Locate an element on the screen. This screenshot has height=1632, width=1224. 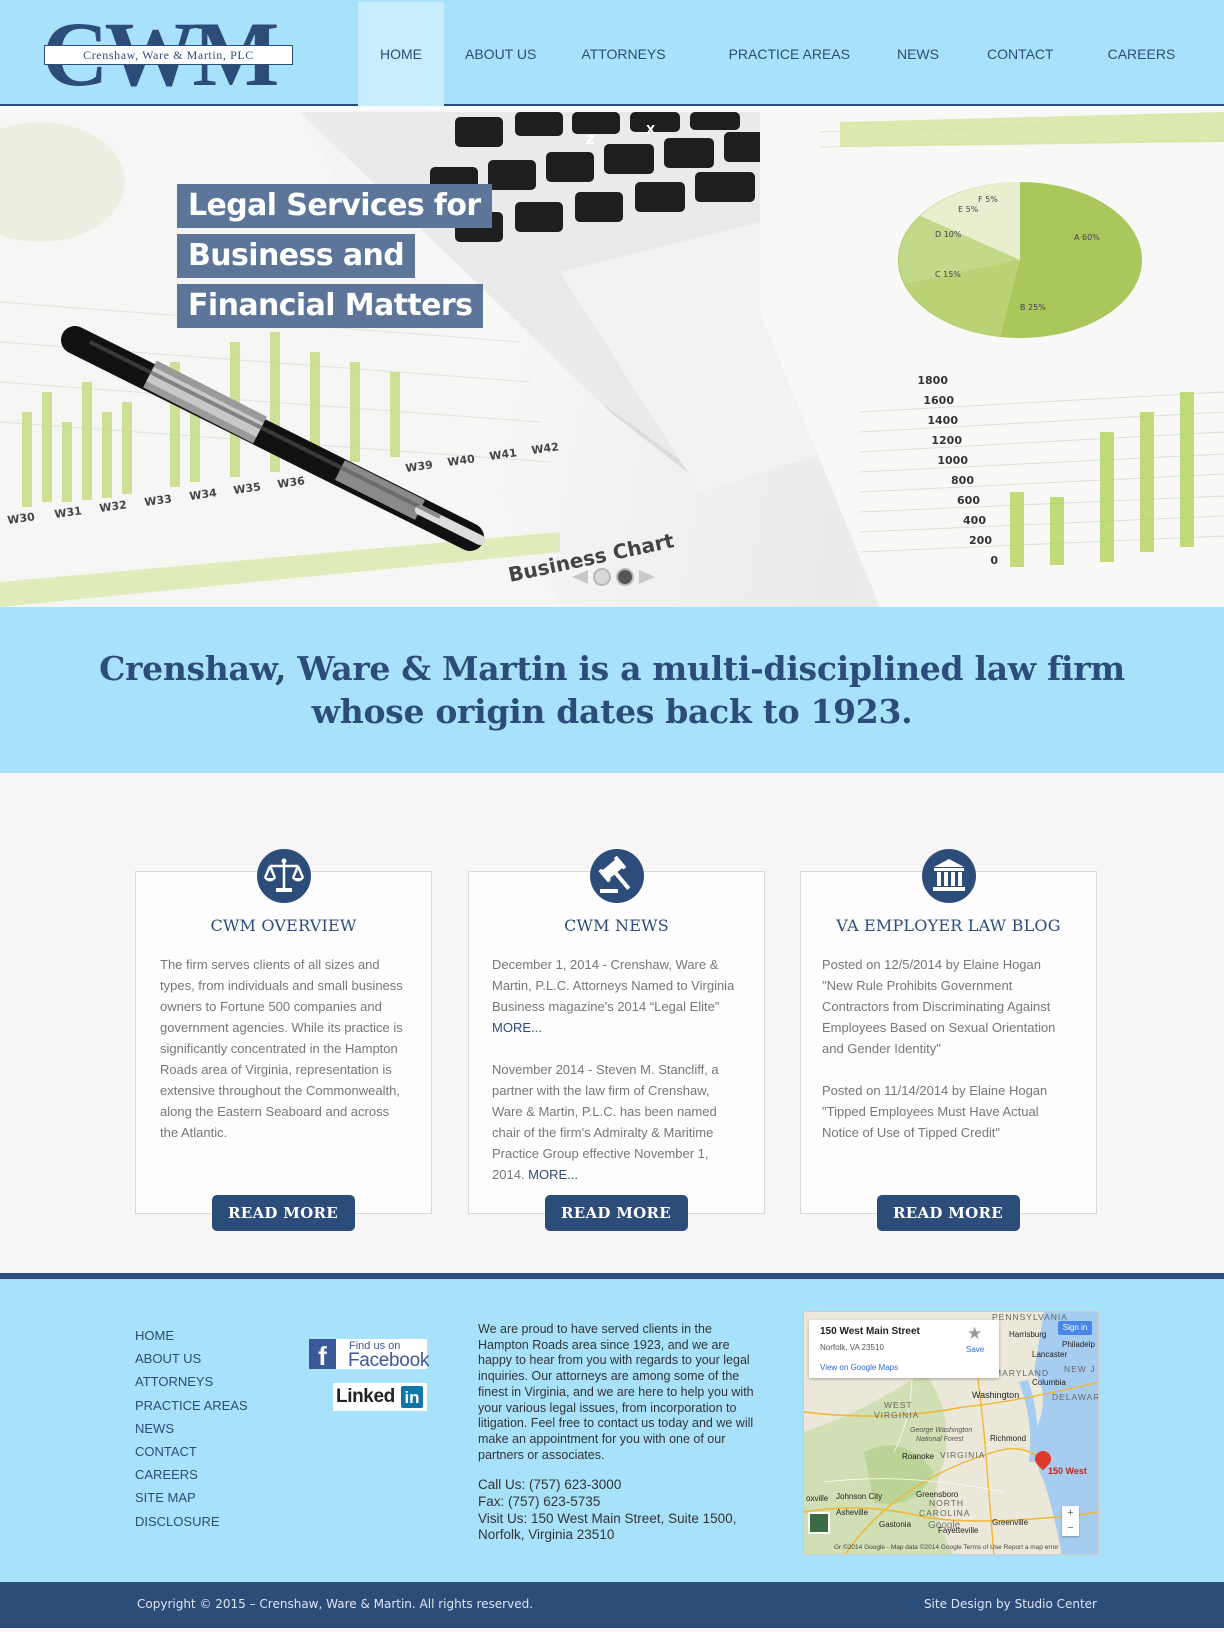
gavel-icon is located at coordinates (616, 876).